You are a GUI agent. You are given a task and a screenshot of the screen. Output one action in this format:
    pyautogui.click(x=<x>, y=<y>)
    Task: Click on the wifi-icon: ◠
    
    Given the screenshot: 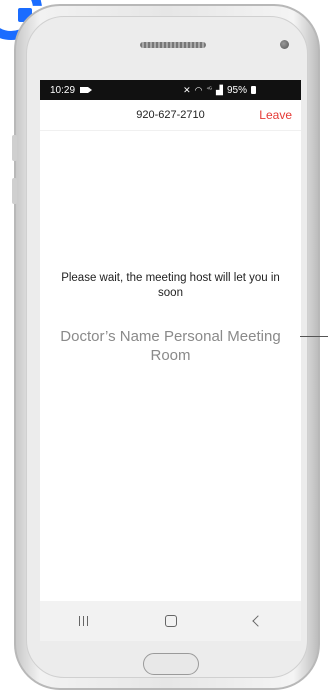 What is the action you would take?
    pyautogui.click(x=198, y=89)
    